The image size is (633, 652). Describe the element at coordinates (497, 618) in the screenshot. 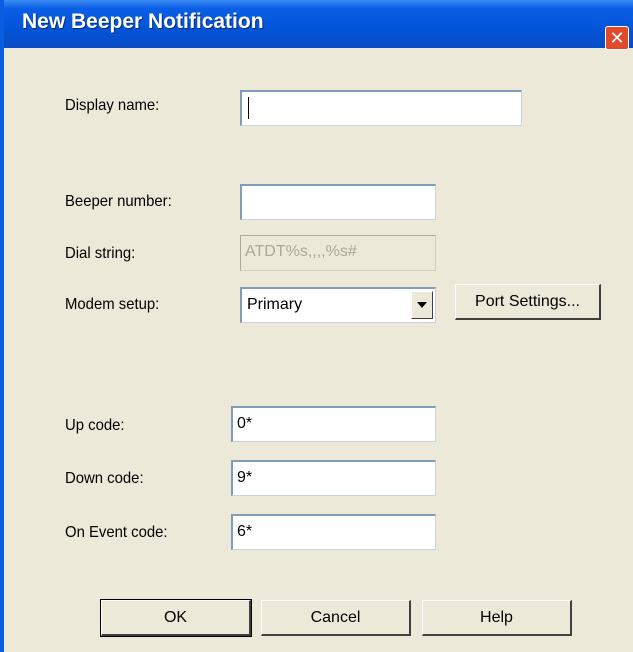

I see `help-button: Help` at that location.